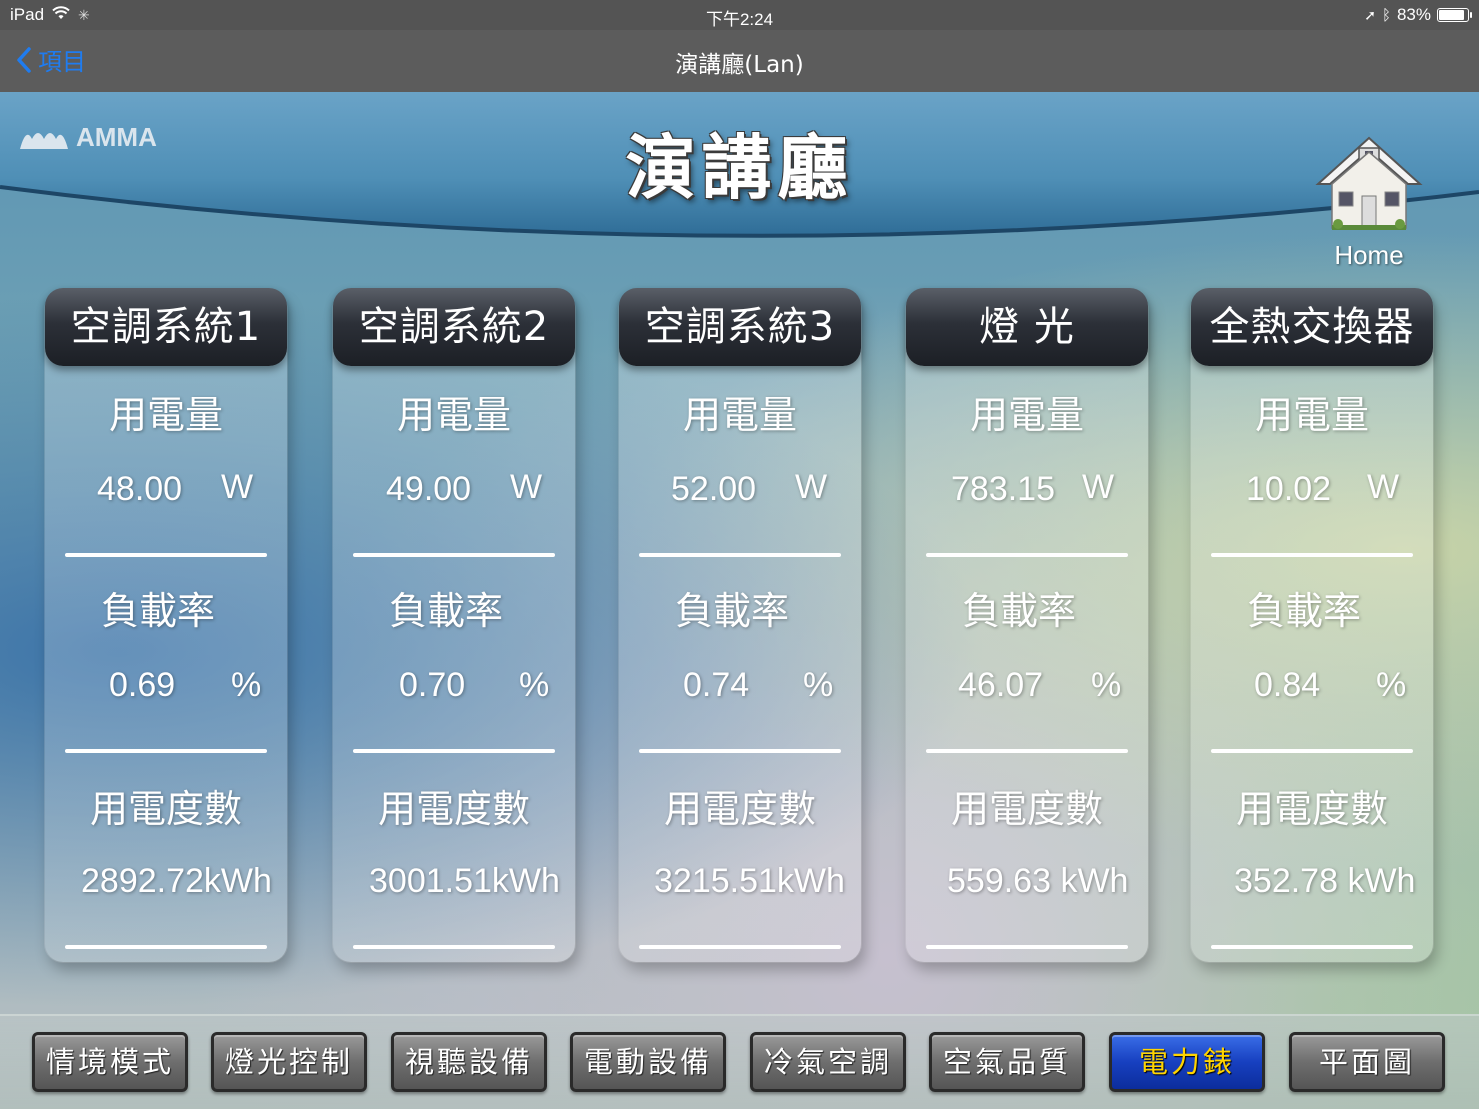 The image size is (1479, 1109). Describe the element at coordinates (828, 1062) in the screenshot. I see `tab-air-conditioning: 冷氣空調` at that location.